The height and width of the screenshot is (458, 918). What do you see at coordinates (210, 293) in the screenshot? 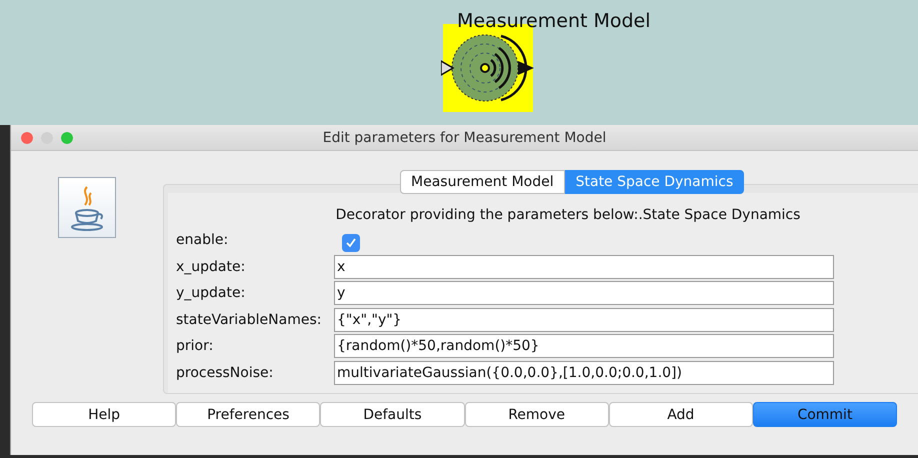
I see `field-label: y_update:` at bounding box center [210, 293].